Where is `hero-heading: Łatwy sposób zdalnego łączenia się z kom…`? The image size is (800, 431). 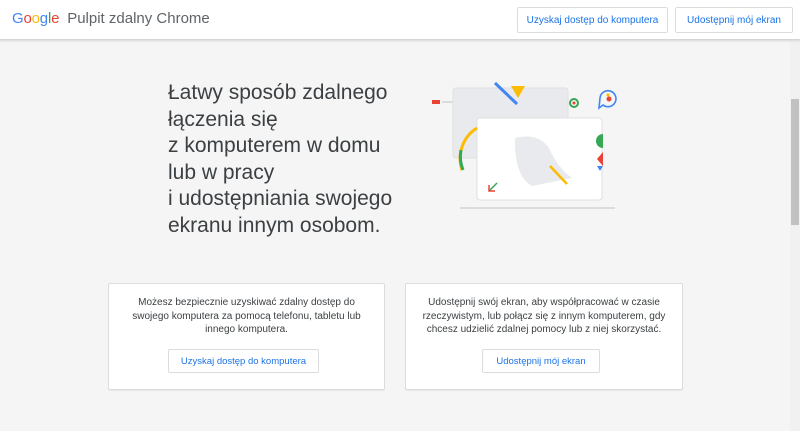
hero-heading: Łatwy sposób zdalnego łączenia się z kom… is located at coordinates (298, 159).